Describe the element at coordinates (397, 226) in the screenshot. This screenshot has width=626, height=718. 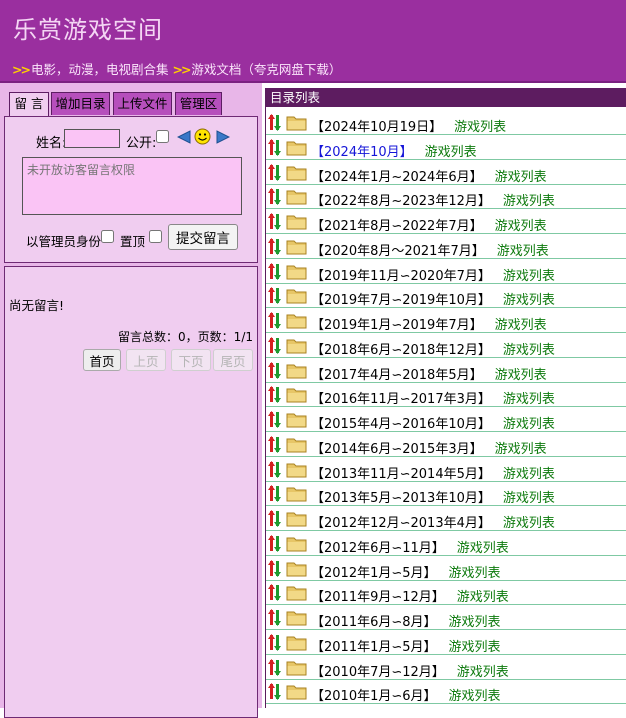
I see `directory-title: 【2021年8月∽2022年7月】` at that location.